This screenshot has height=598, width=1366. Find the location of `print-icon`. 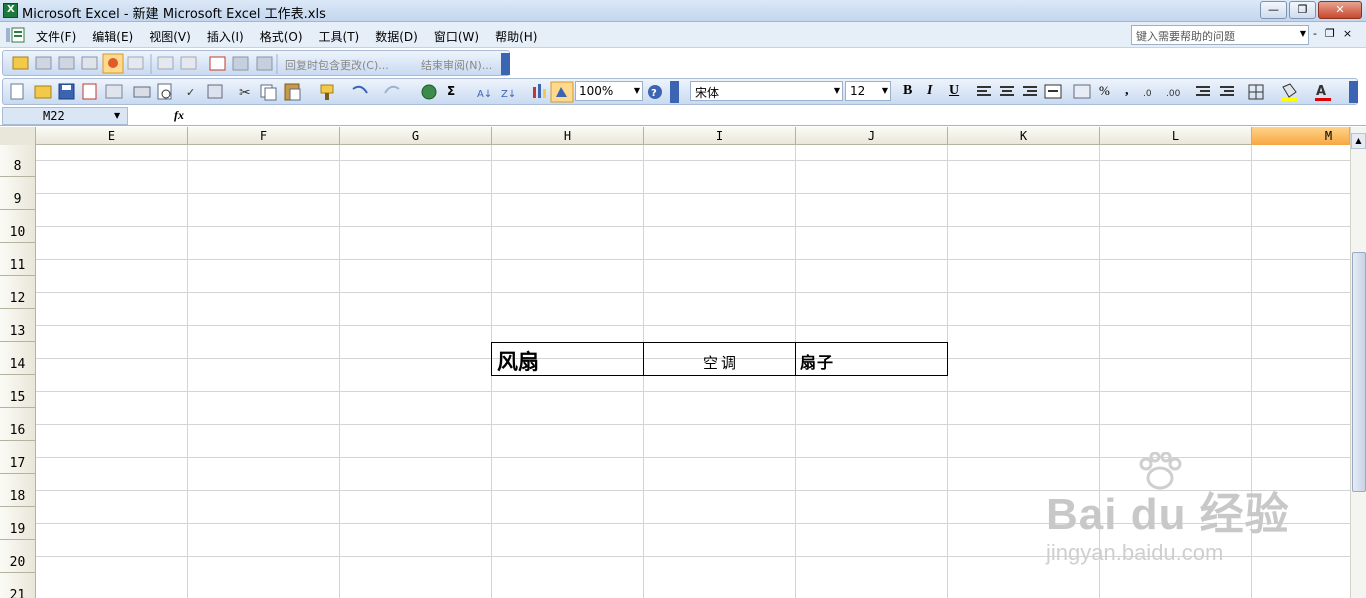

print-icon is located at coordinates (142, 92).